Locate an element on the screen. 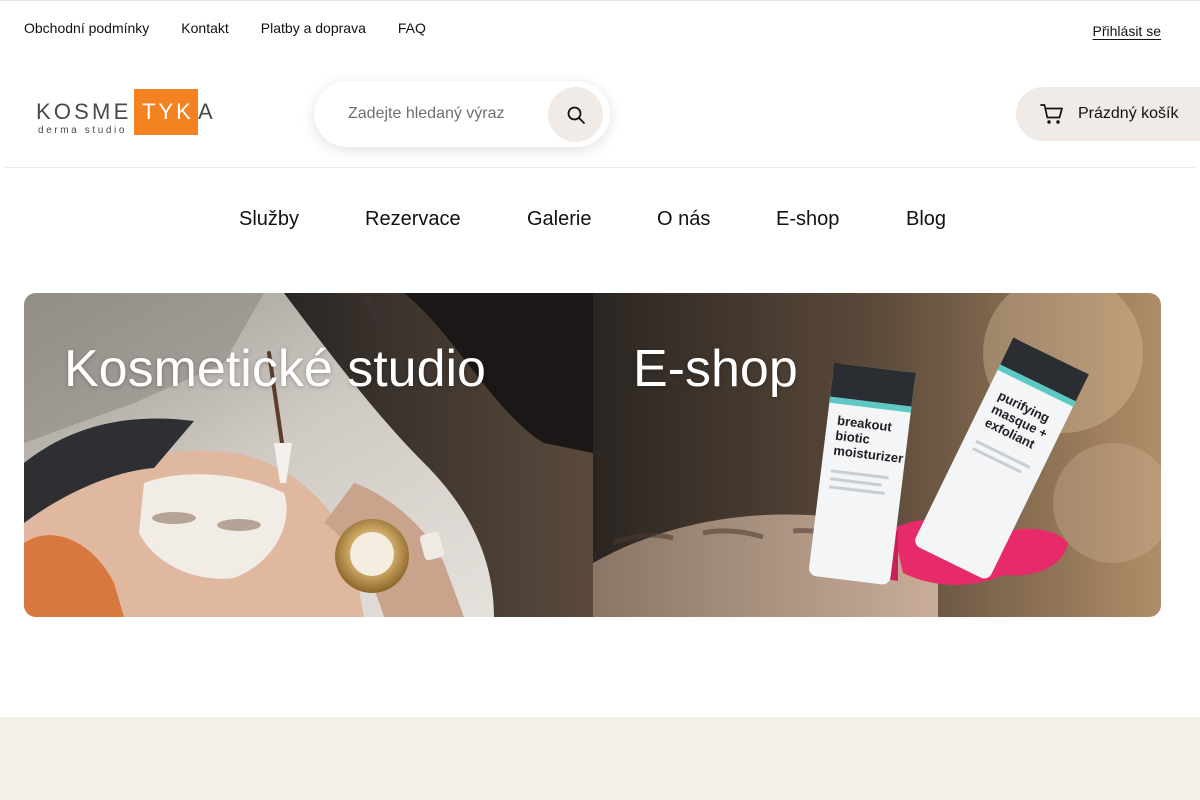  logo-text-left: KOSME is located at coordinates (83, 111).